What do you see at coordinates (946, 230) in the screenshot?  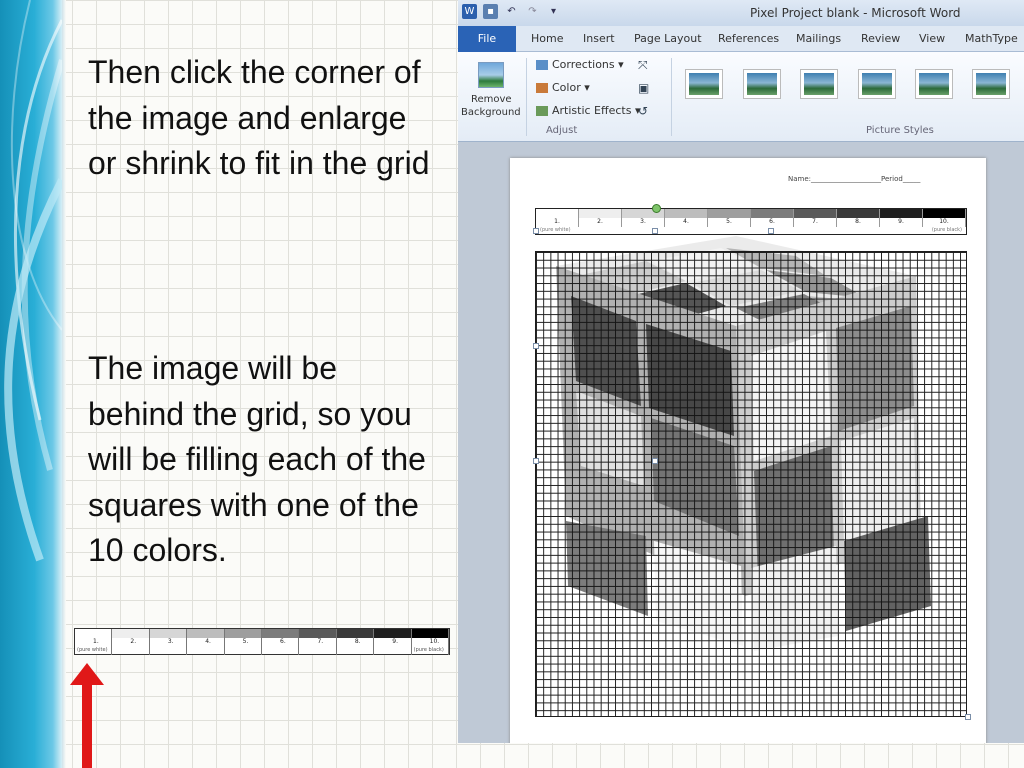 I see `legend-sub-right: (pure black)` at bounding box center [946, 230].